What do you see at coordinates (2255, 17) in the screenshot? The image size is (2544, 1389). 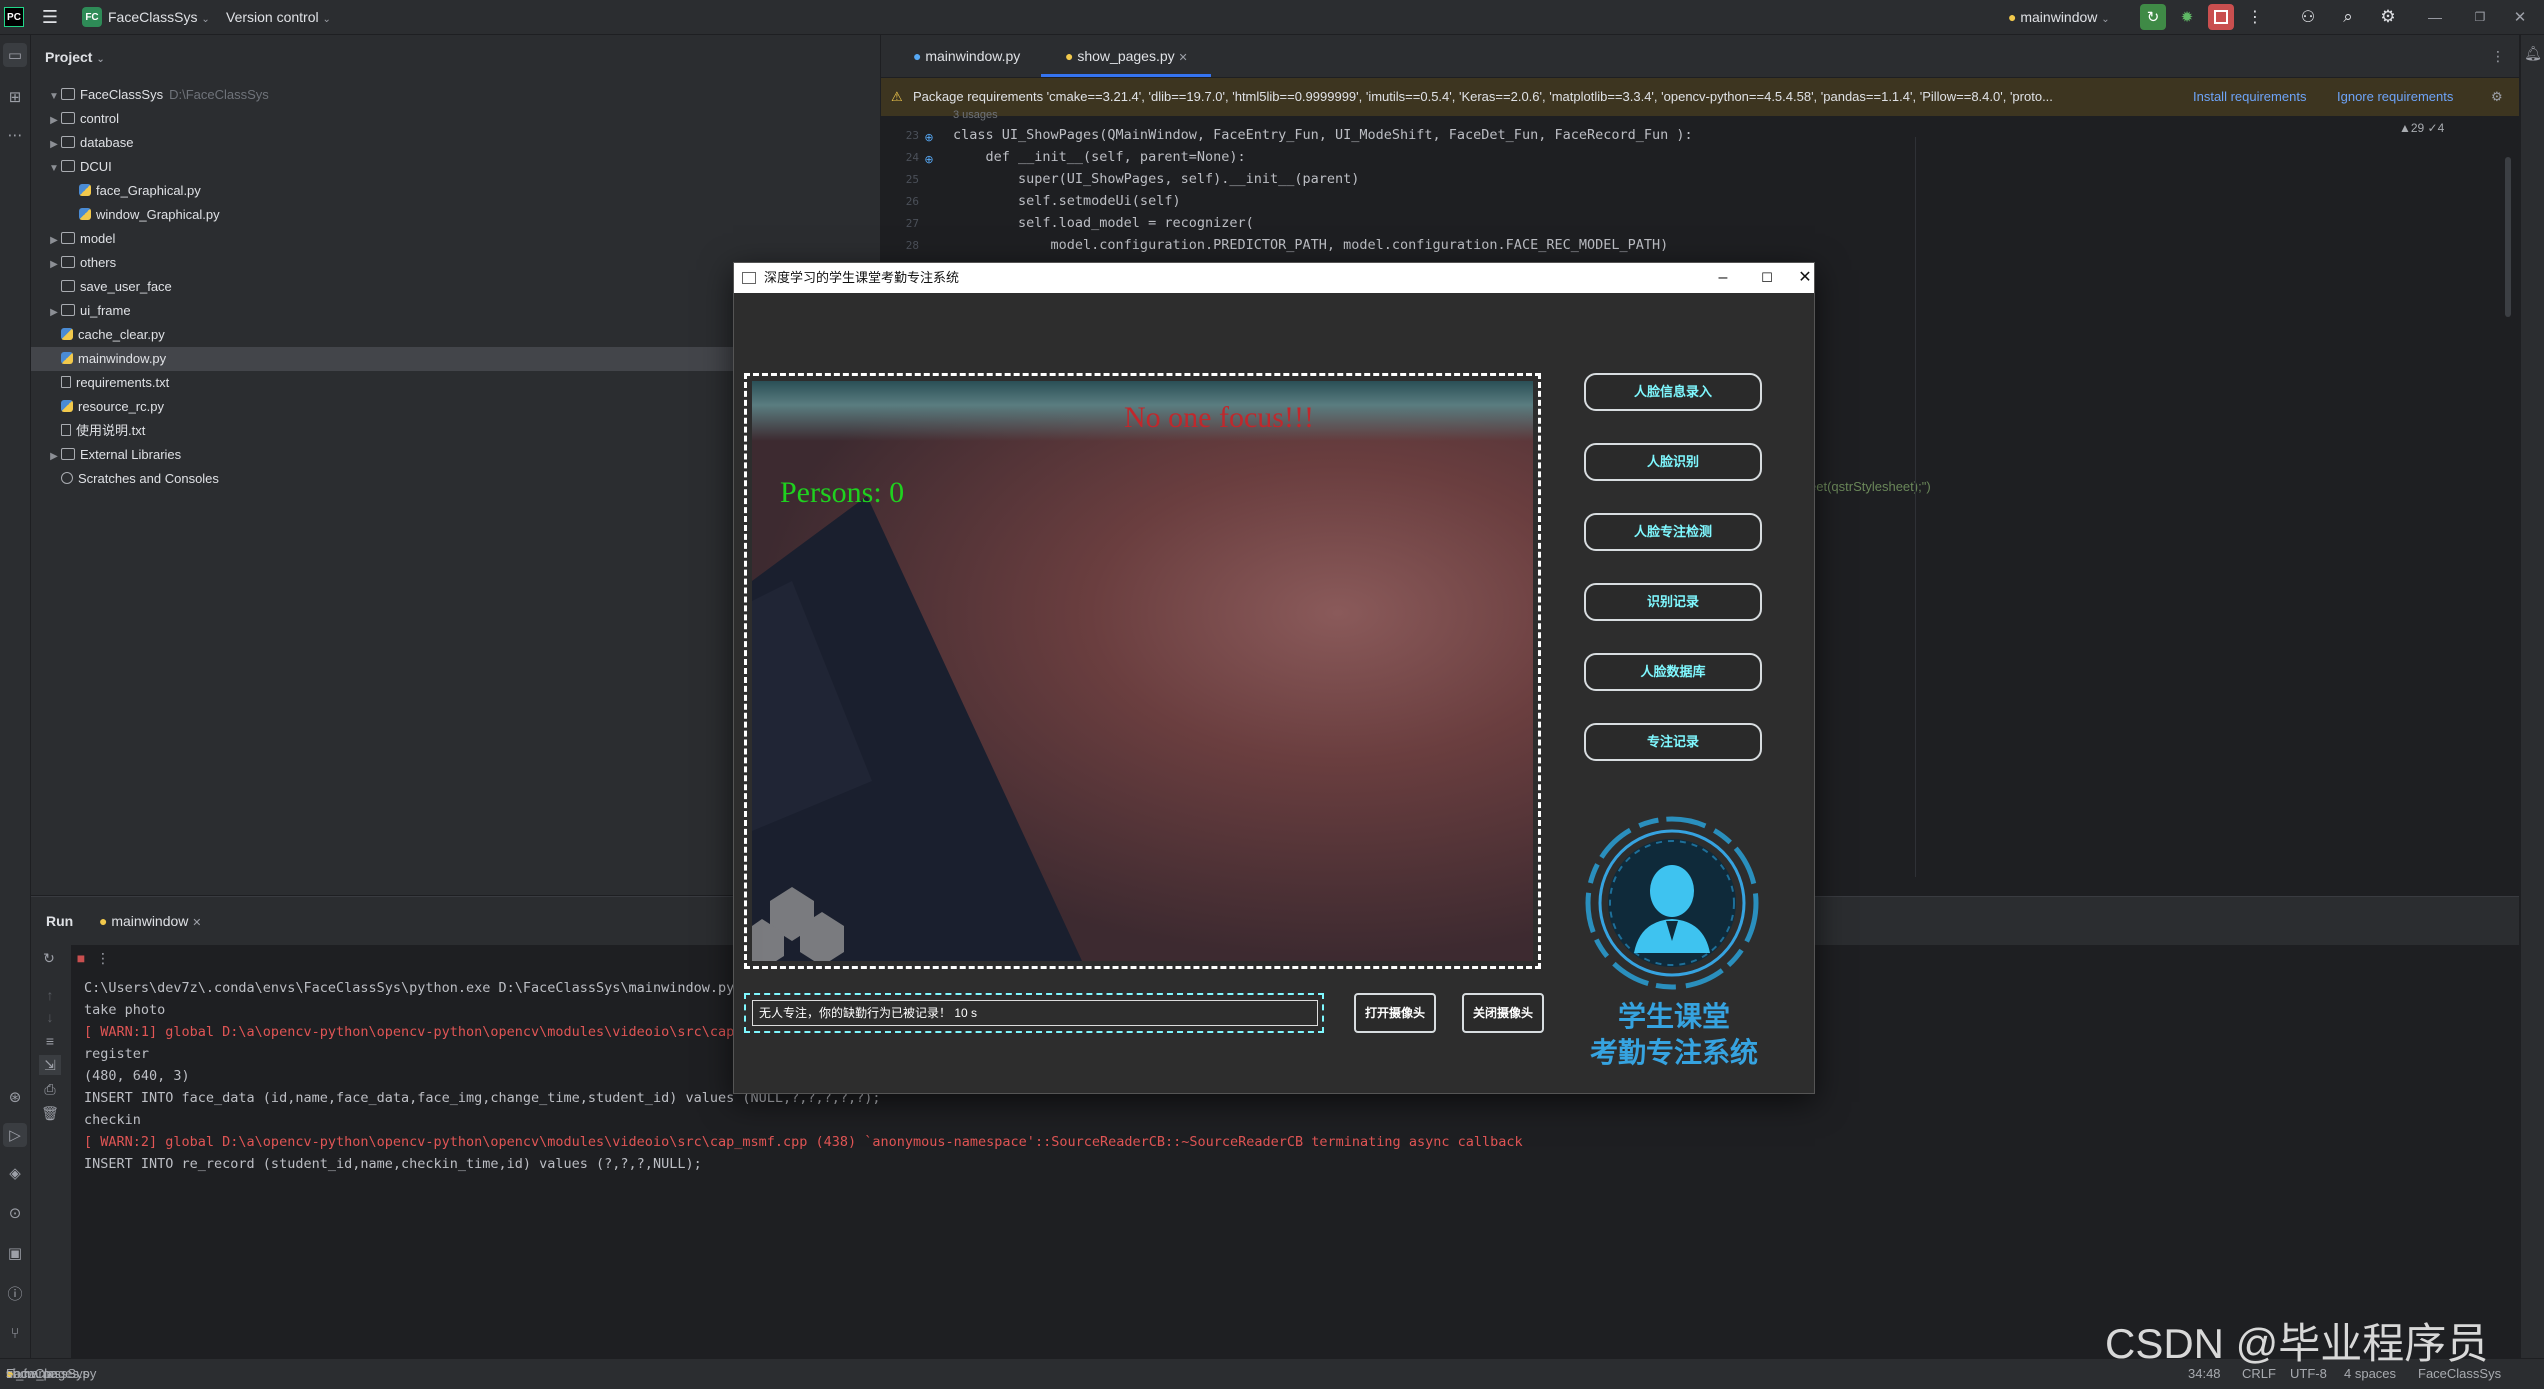 I see `more-actions-icon: ⋮` at bounding box center [2255, 17].